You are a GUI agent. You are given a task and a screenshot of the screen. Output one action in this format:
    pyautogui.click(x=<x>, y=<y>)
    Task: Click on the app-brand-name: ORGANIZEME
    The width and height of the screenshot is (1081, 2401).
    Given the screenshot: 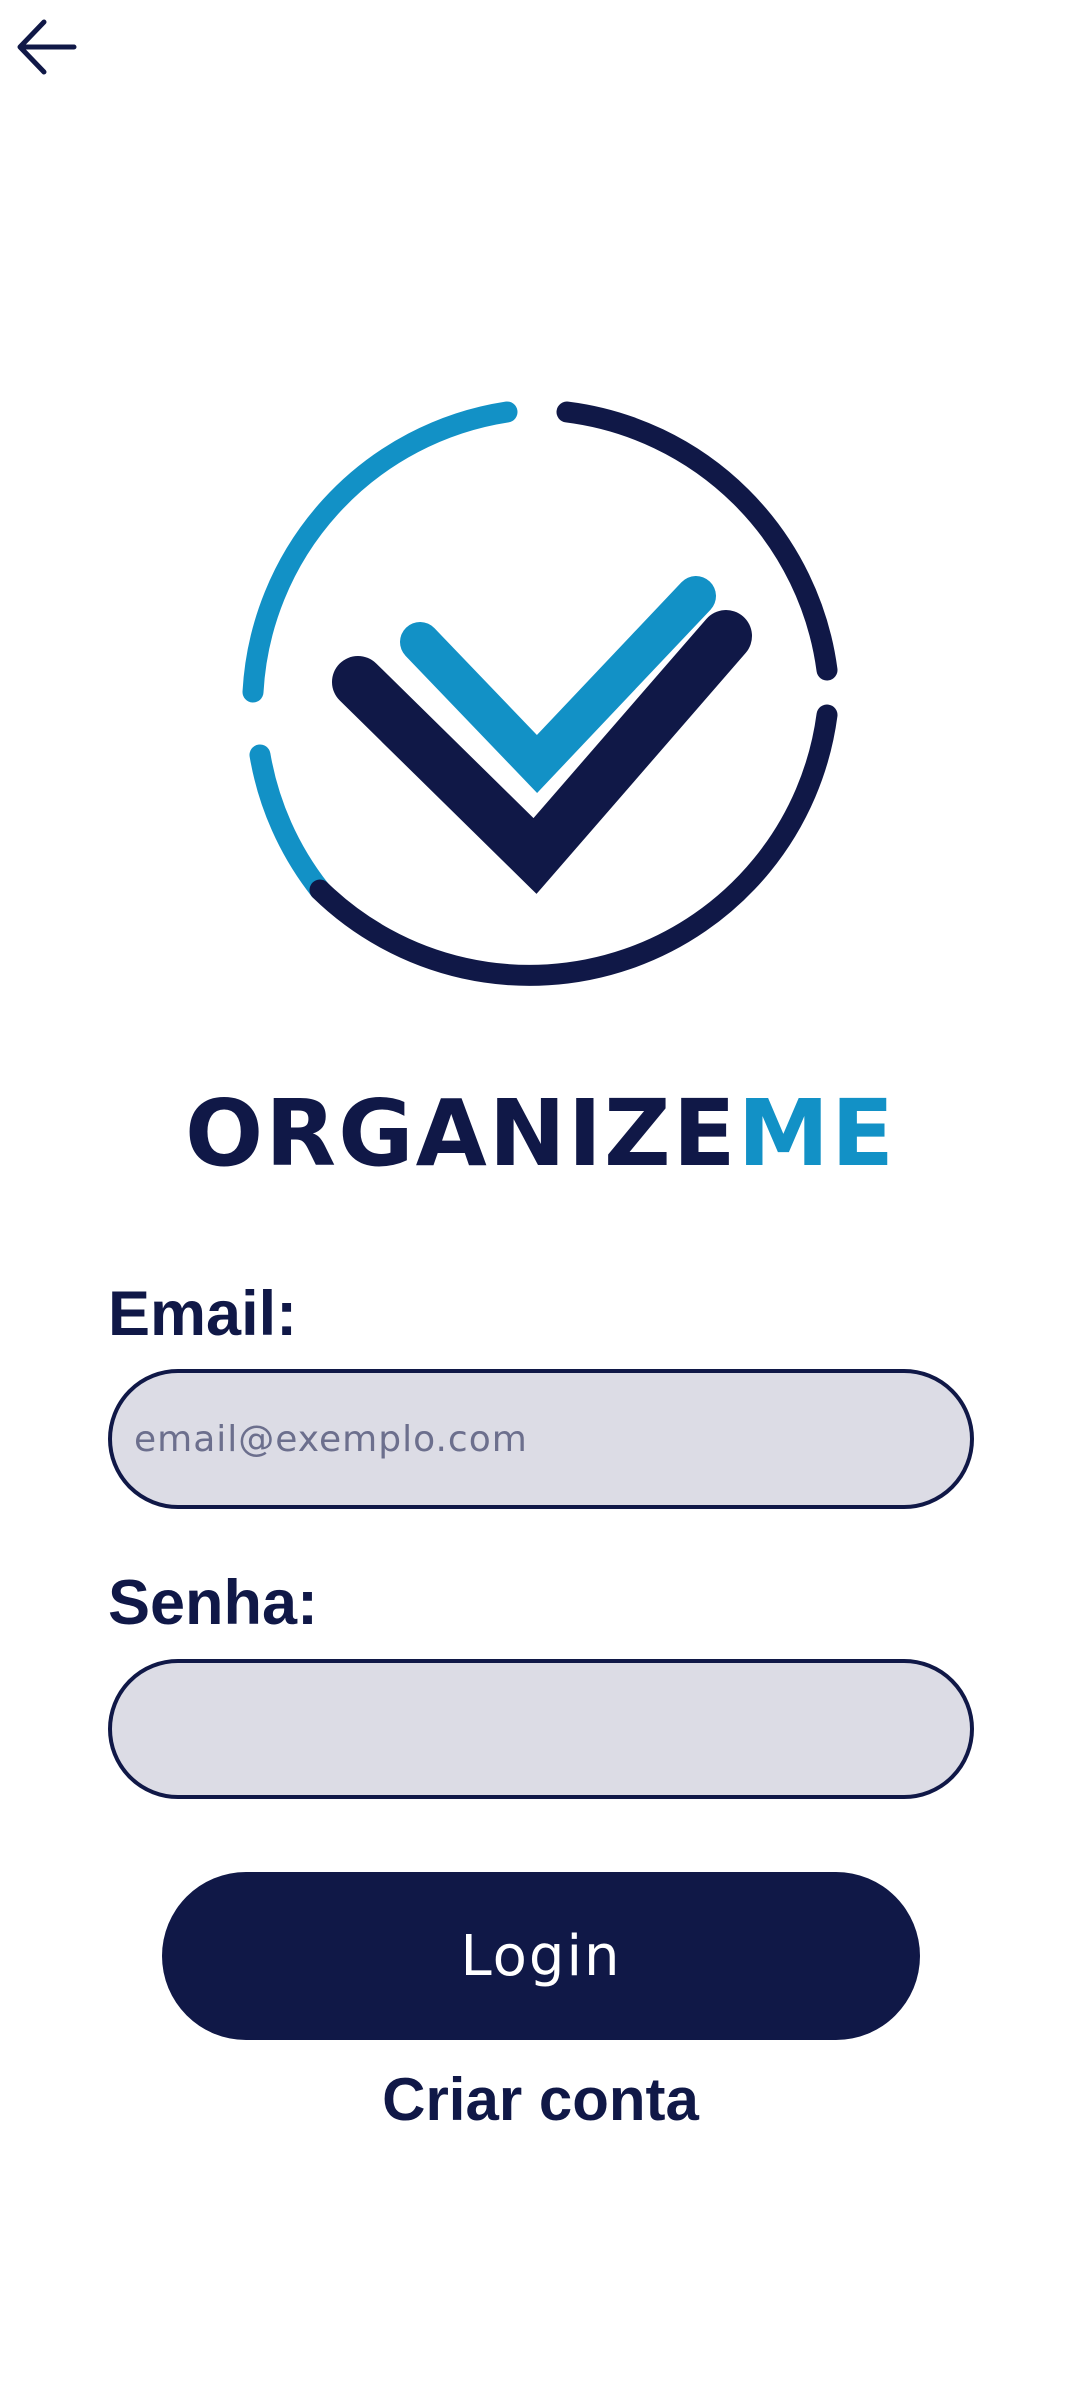 What is the action you would take?
    pyautogui.click(x=540, y=1134)
    